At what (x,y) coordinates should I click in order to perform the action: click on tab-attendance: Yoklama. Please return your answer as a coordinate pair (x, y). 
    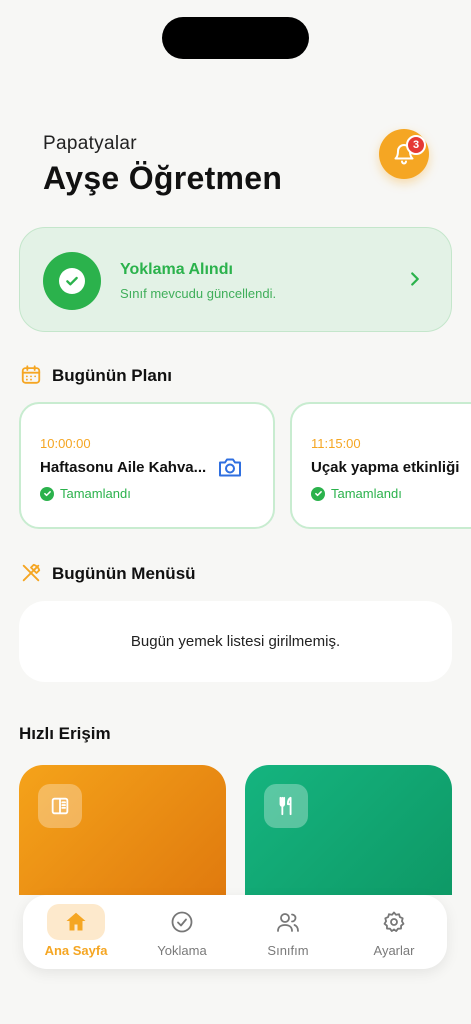
    Looking at the image, I should click on (182, 932).